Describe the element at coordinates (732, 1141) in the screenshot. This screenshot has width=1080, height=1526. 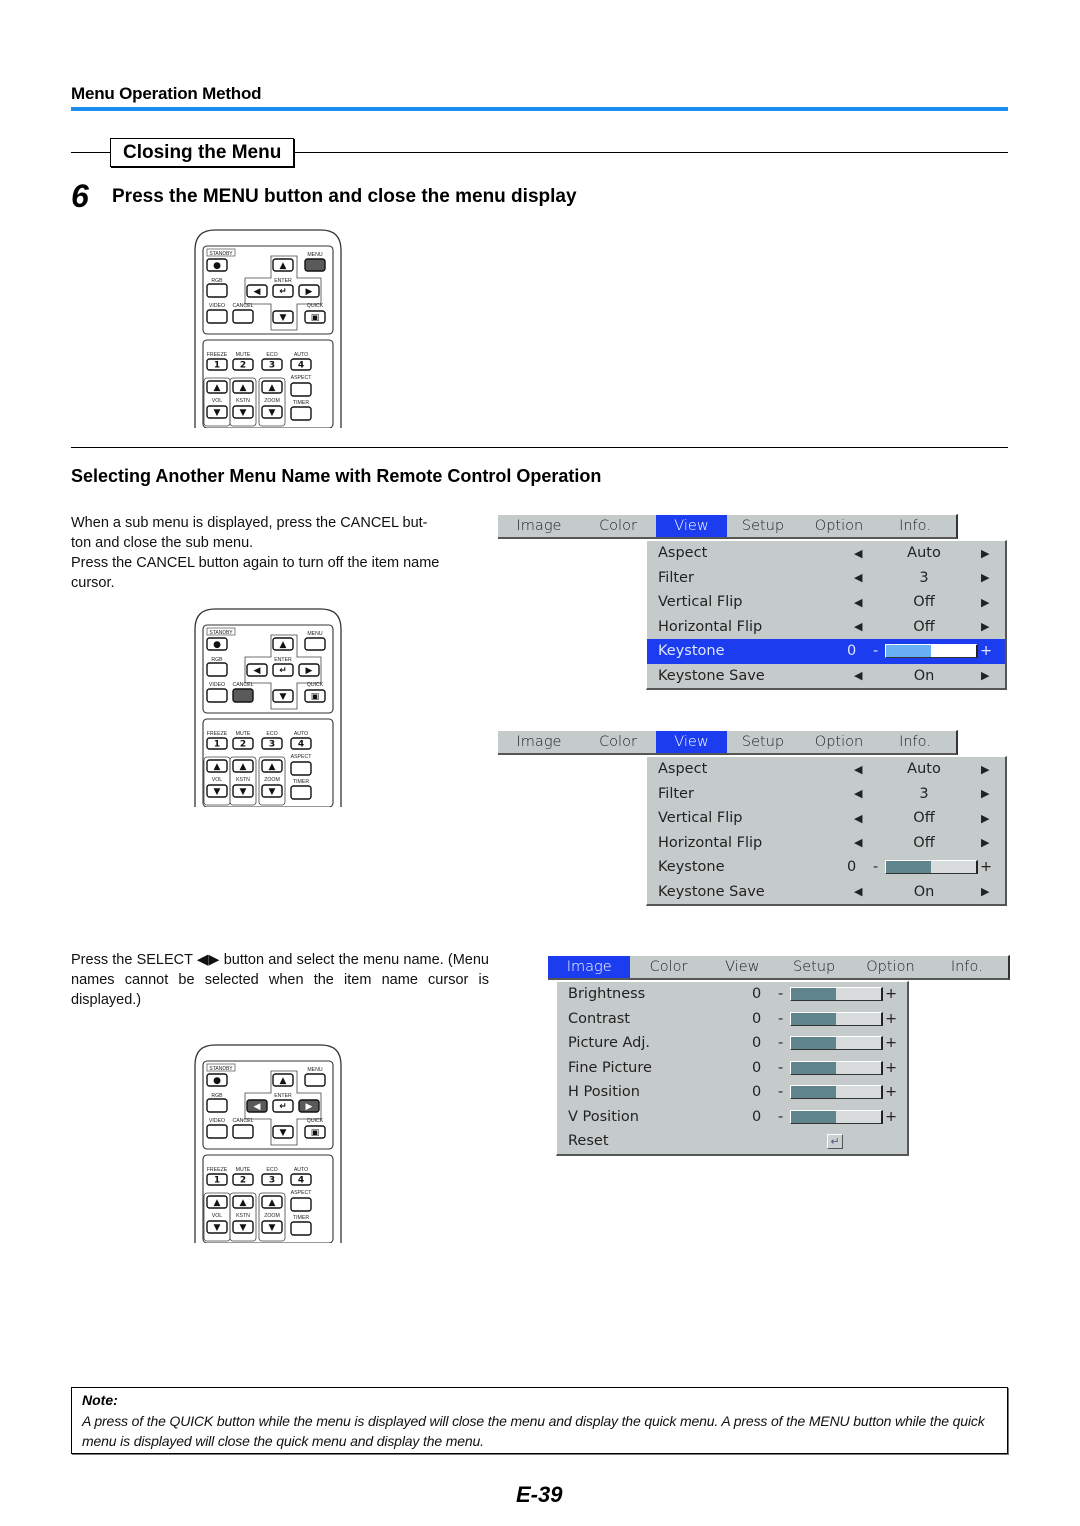
I see `menu-item-reset: Reset ↵` at that location.